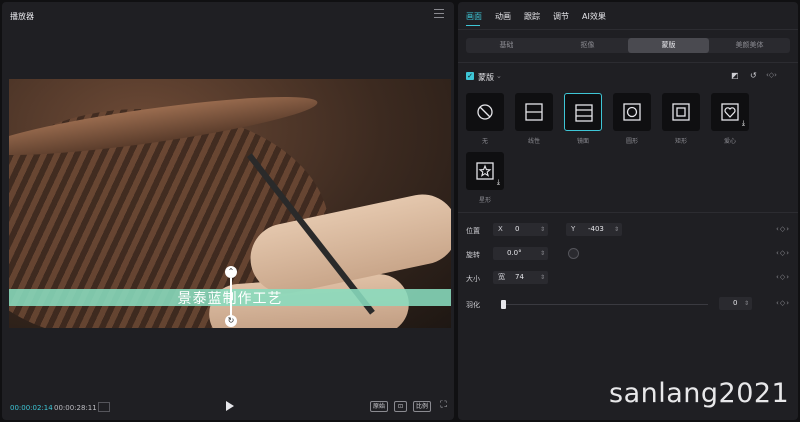  What do you see at coordinates (473, 255) in the screenshot?
I see `rotation-label: 旋转` at bounding box center [473, 255].